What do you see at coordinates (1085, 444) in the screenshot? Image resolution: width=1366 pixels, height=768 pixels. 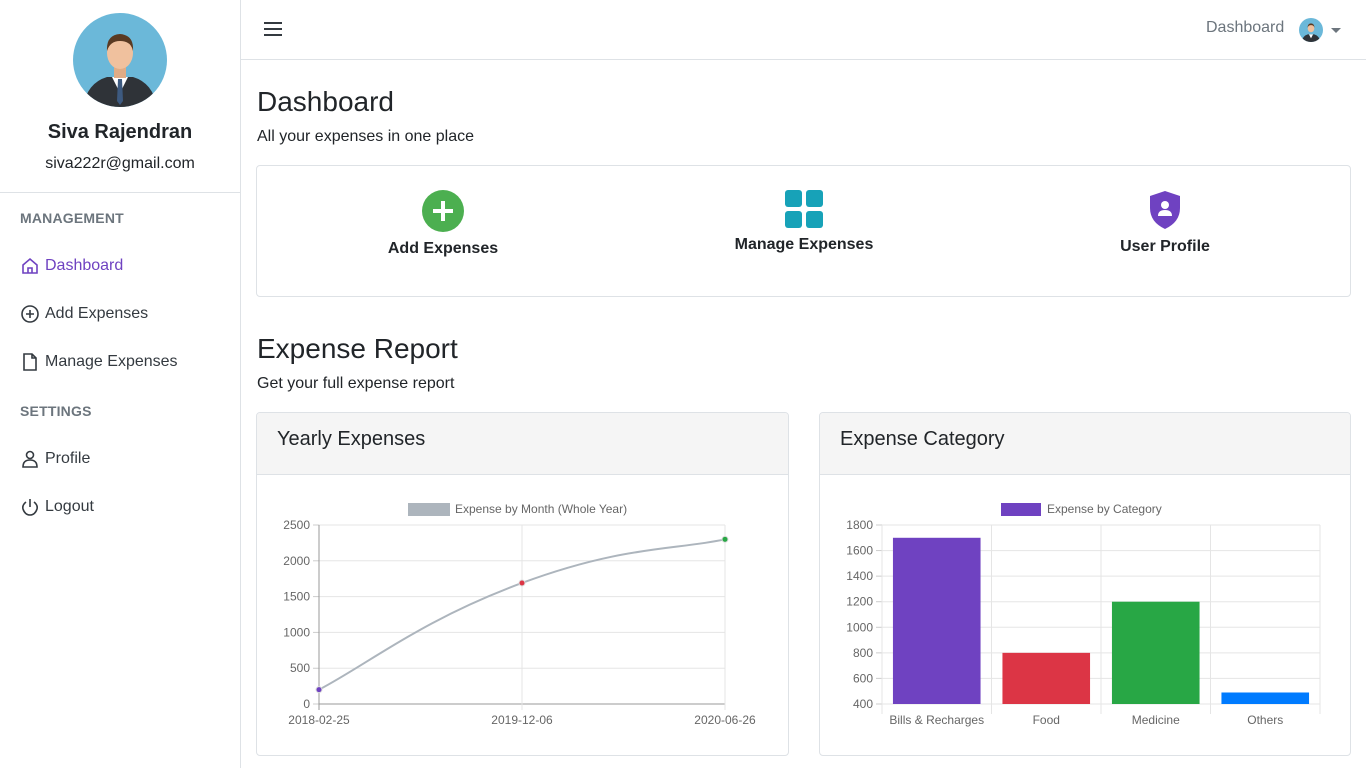 I see `card-title: Expense Category` at bounding box center [1085, 444].